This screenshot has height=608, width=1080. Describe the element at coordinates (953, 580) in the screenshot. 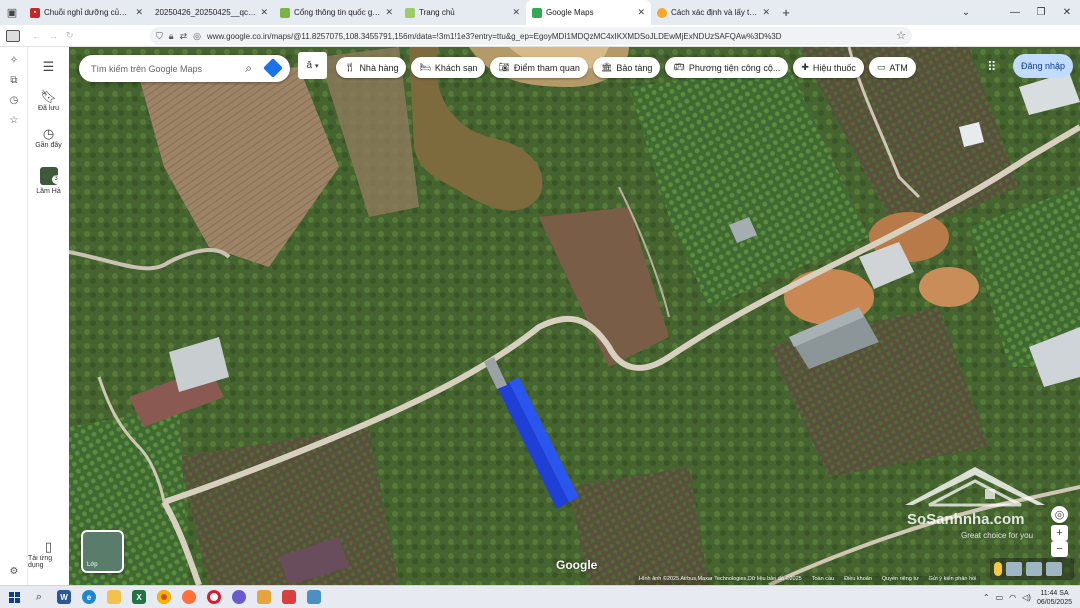

I see `feedback-link: Gửi ý kiến phản hồi` at that location.